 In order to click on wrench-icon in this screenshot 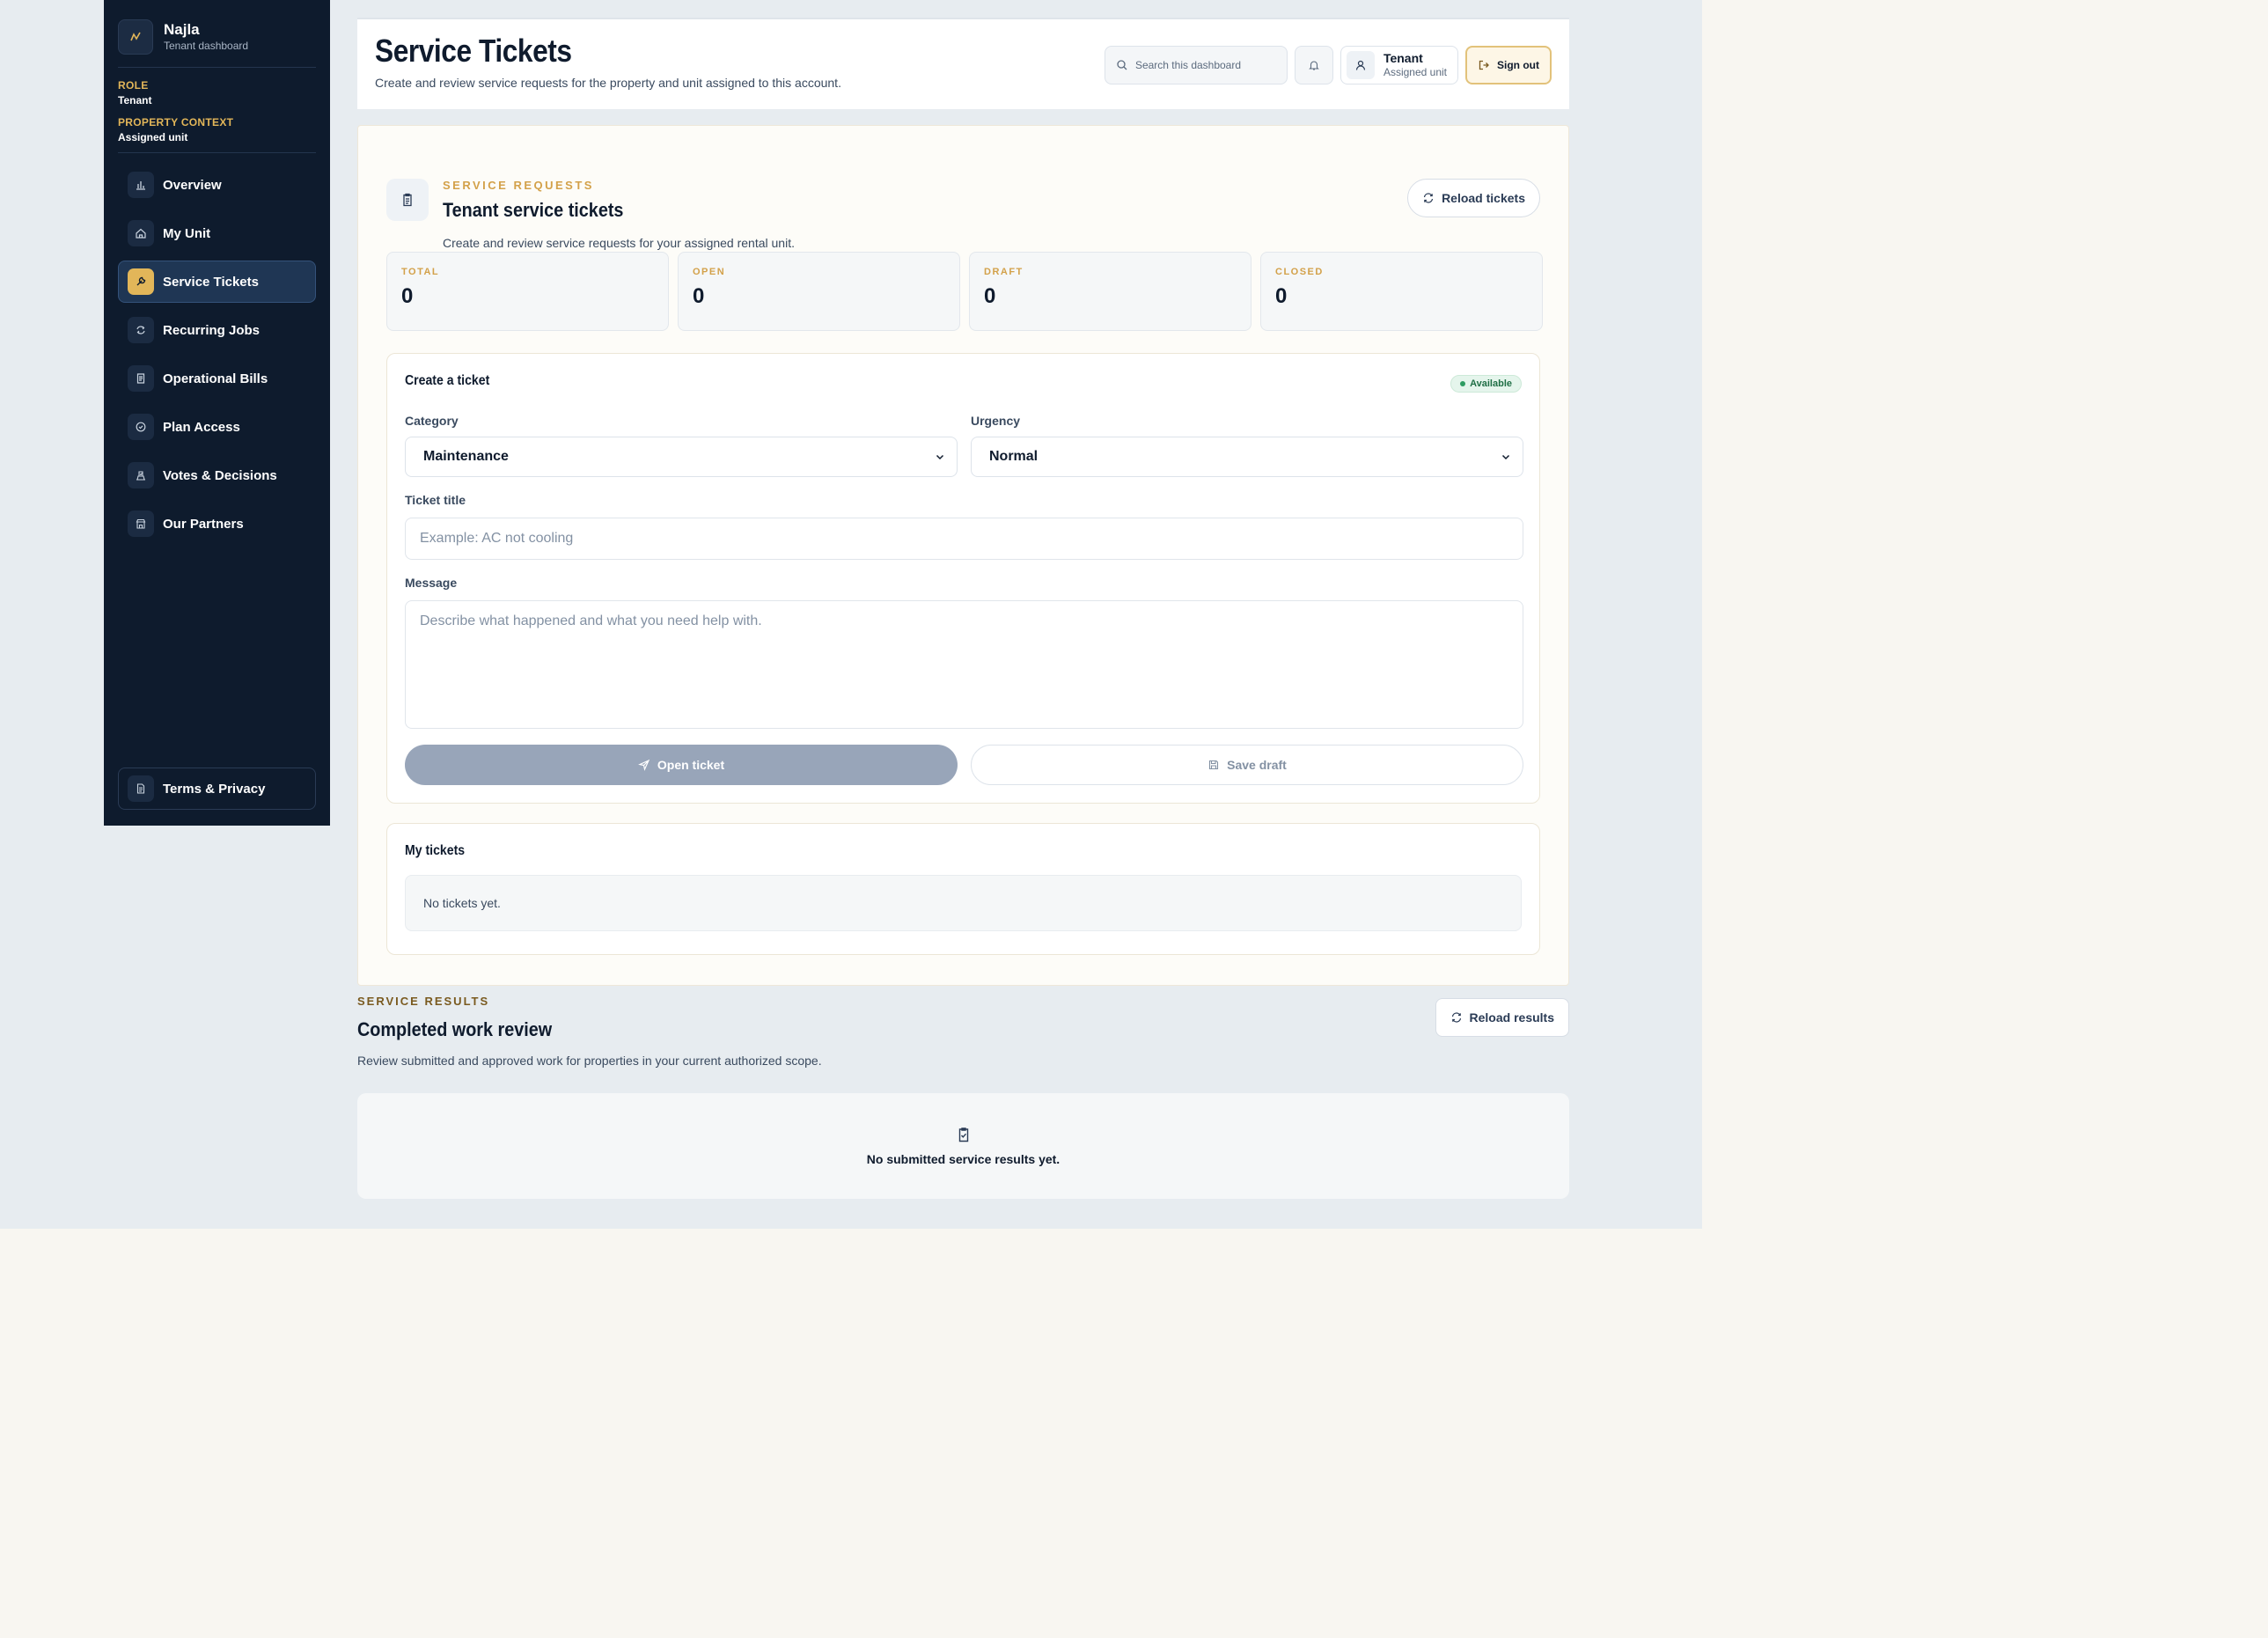, I will do `click(141, 281)`.